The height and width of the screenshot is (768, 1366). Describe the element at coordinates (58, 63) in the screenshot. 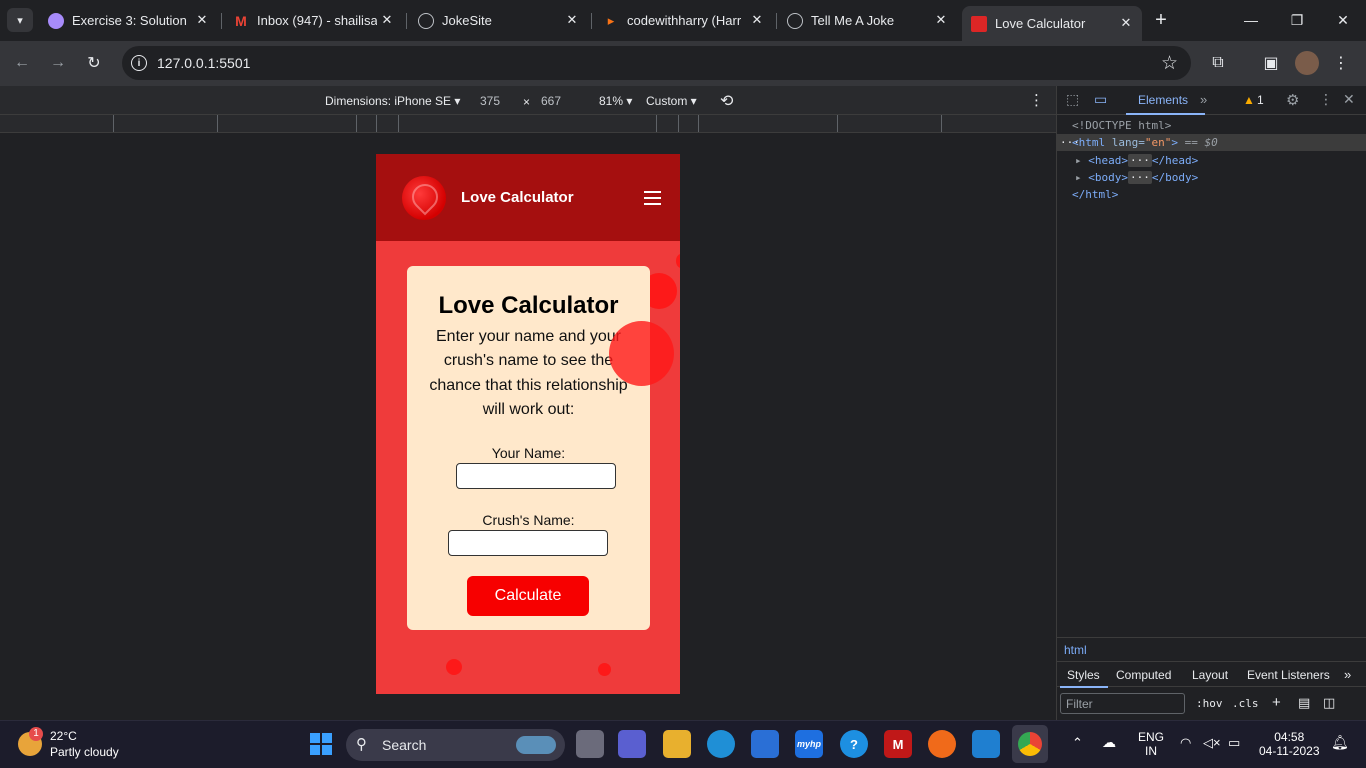

I see `forward-arrow-icon: →` at that location.